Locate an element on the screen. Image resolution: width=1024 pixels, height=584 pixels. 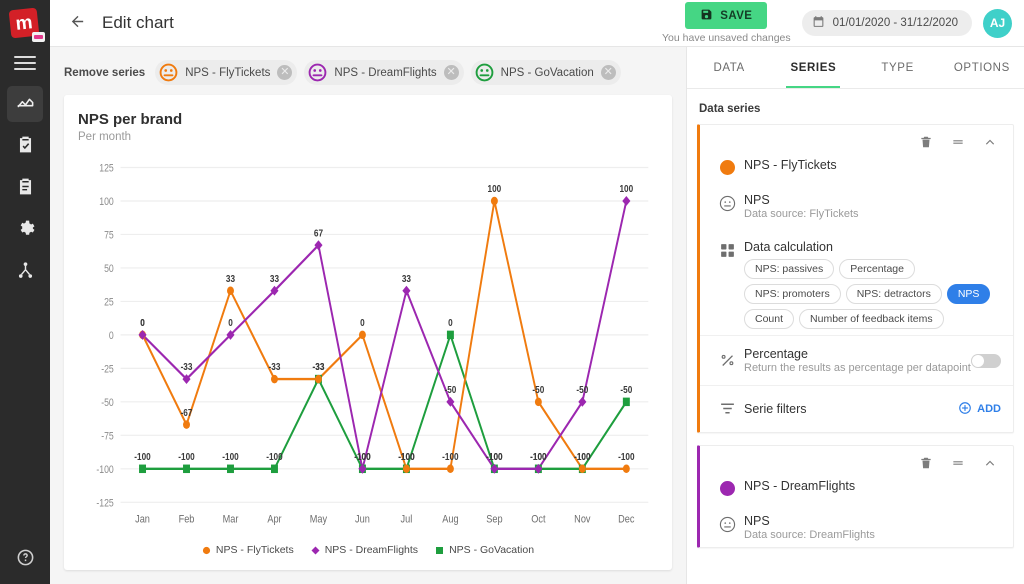
app-logo: m is located at coordinates (26, 24).